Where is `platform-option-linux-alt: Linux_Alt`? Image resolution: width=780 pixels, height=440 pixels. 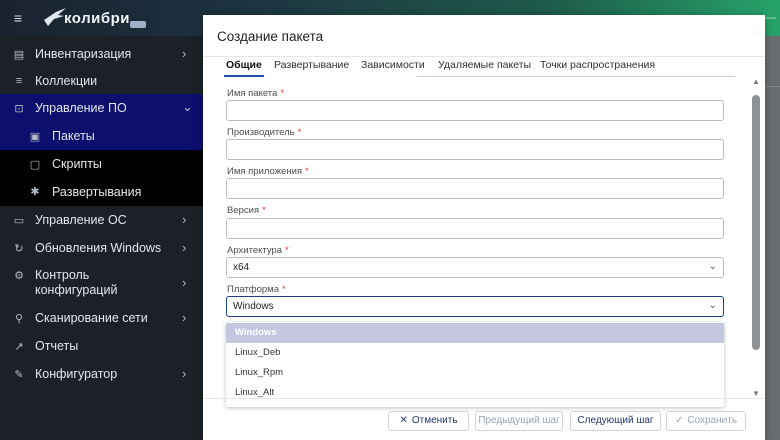
platform-option-linux-alt: Linux_Alt is located at coordinates (475, 393).